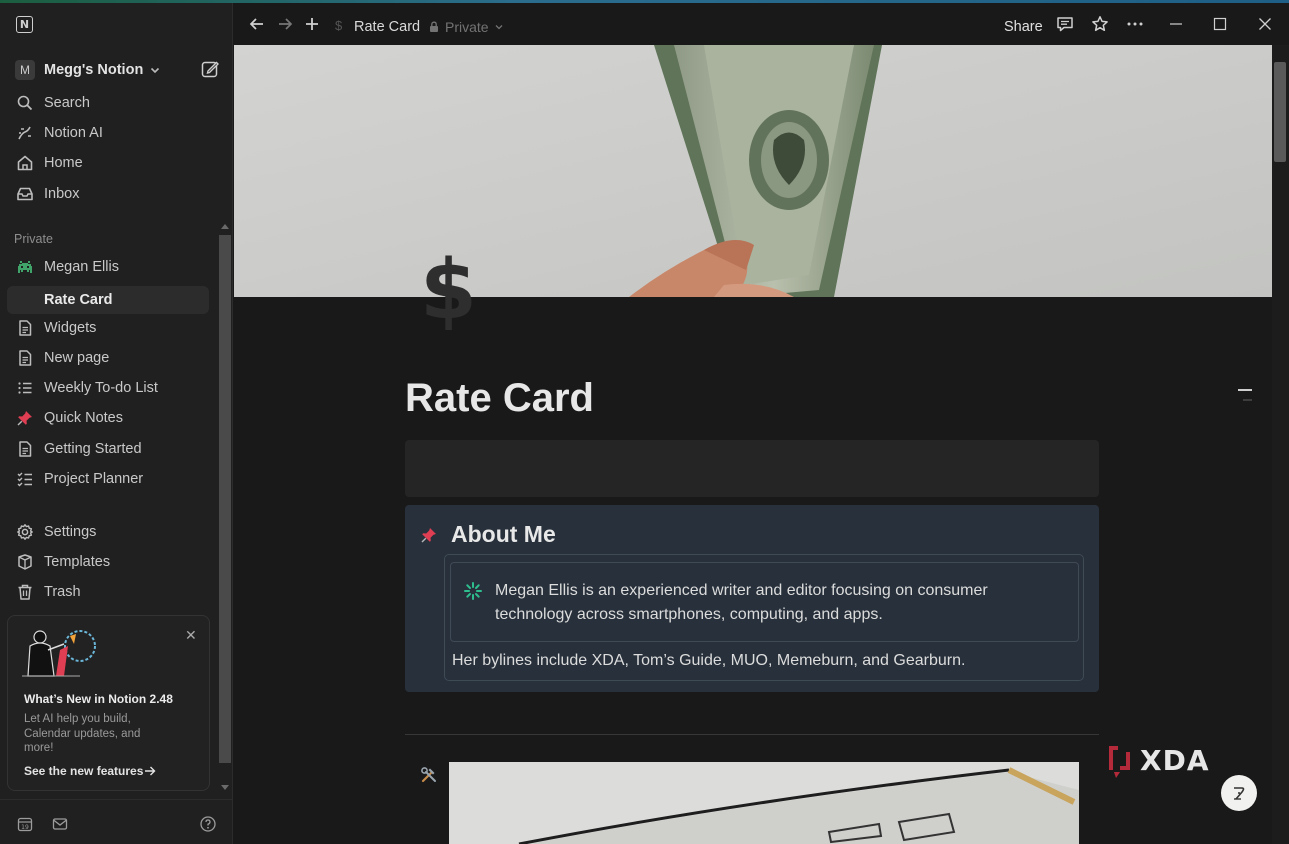 This screenshot has height=844, width=1289. Describe the element at coordinates (108, 194) in the screenshot. I see `sidebar-item-inbox: Inbox` at that location.